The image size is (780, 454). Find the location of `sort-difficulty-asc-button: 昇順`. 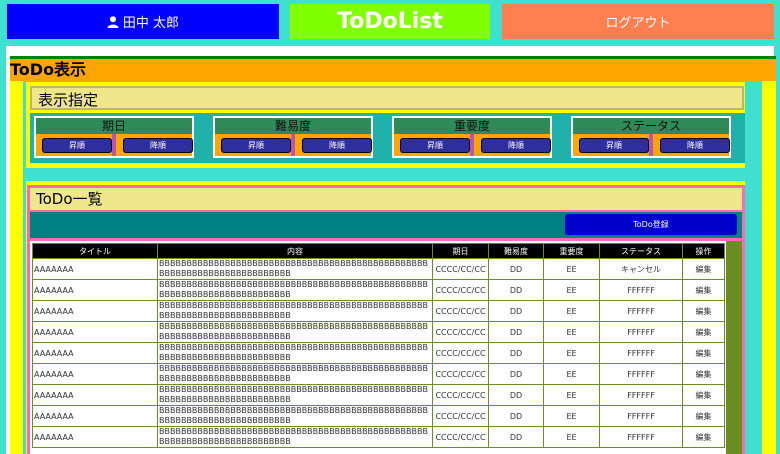

sort-difficulty-asc-button: 昇順 is located at coordinates (256, 145).